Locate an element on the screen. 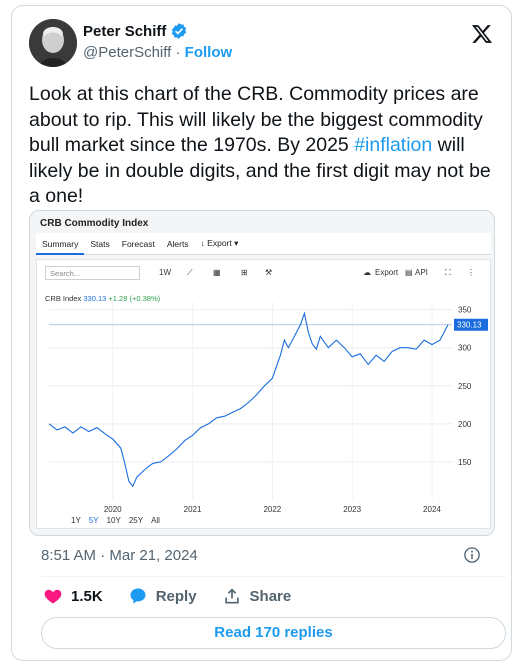 Image resolution: width=518 pixels, height=667 pixels. chart-tab: Stats is located at coordinates (100, 243).